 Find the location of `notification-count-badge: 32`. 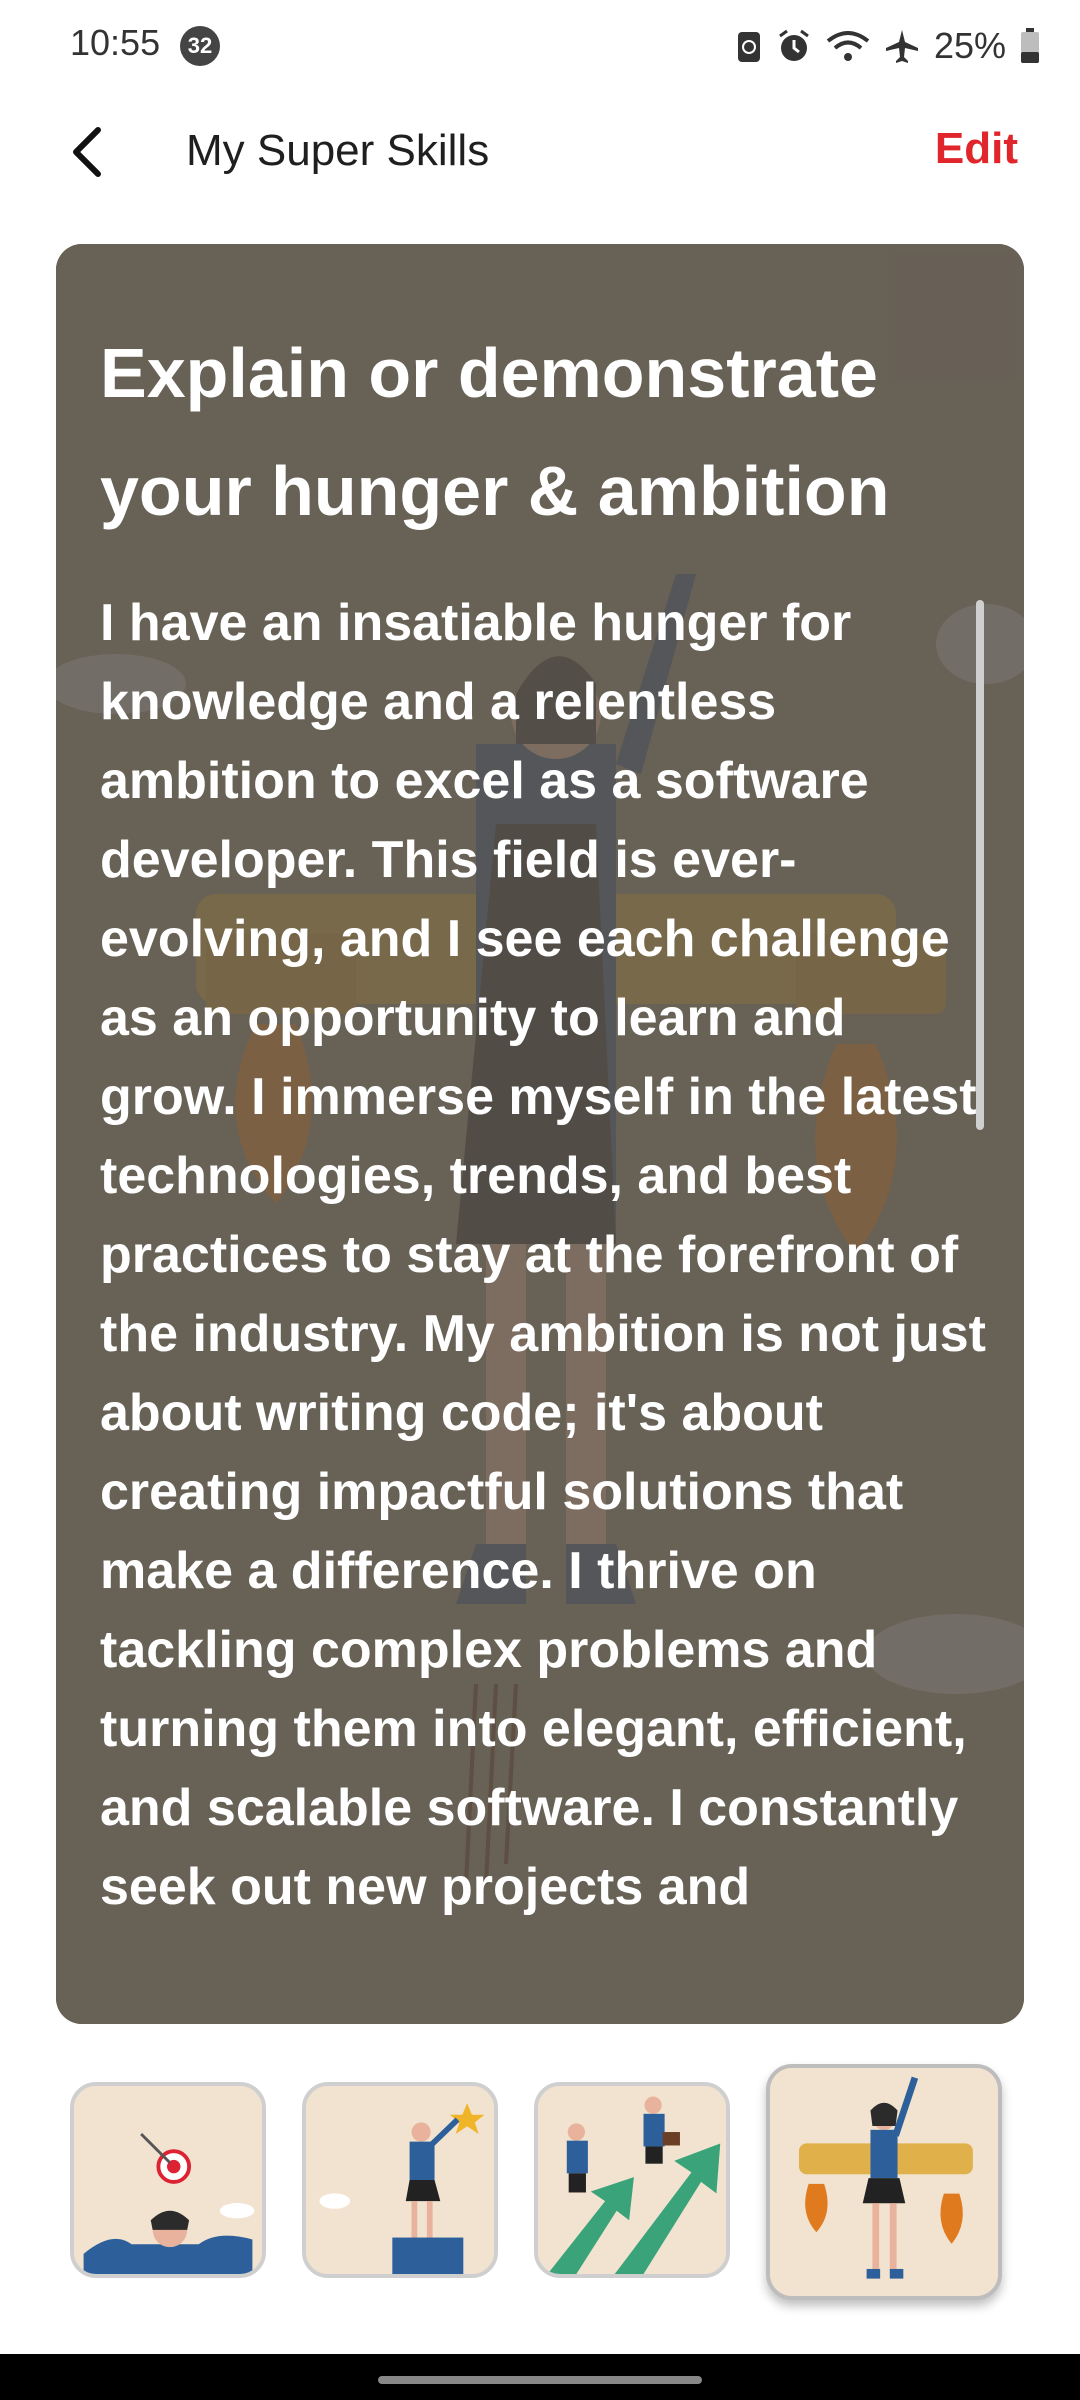

notification-count-badge: 32 is located at coordinates (200, 46).